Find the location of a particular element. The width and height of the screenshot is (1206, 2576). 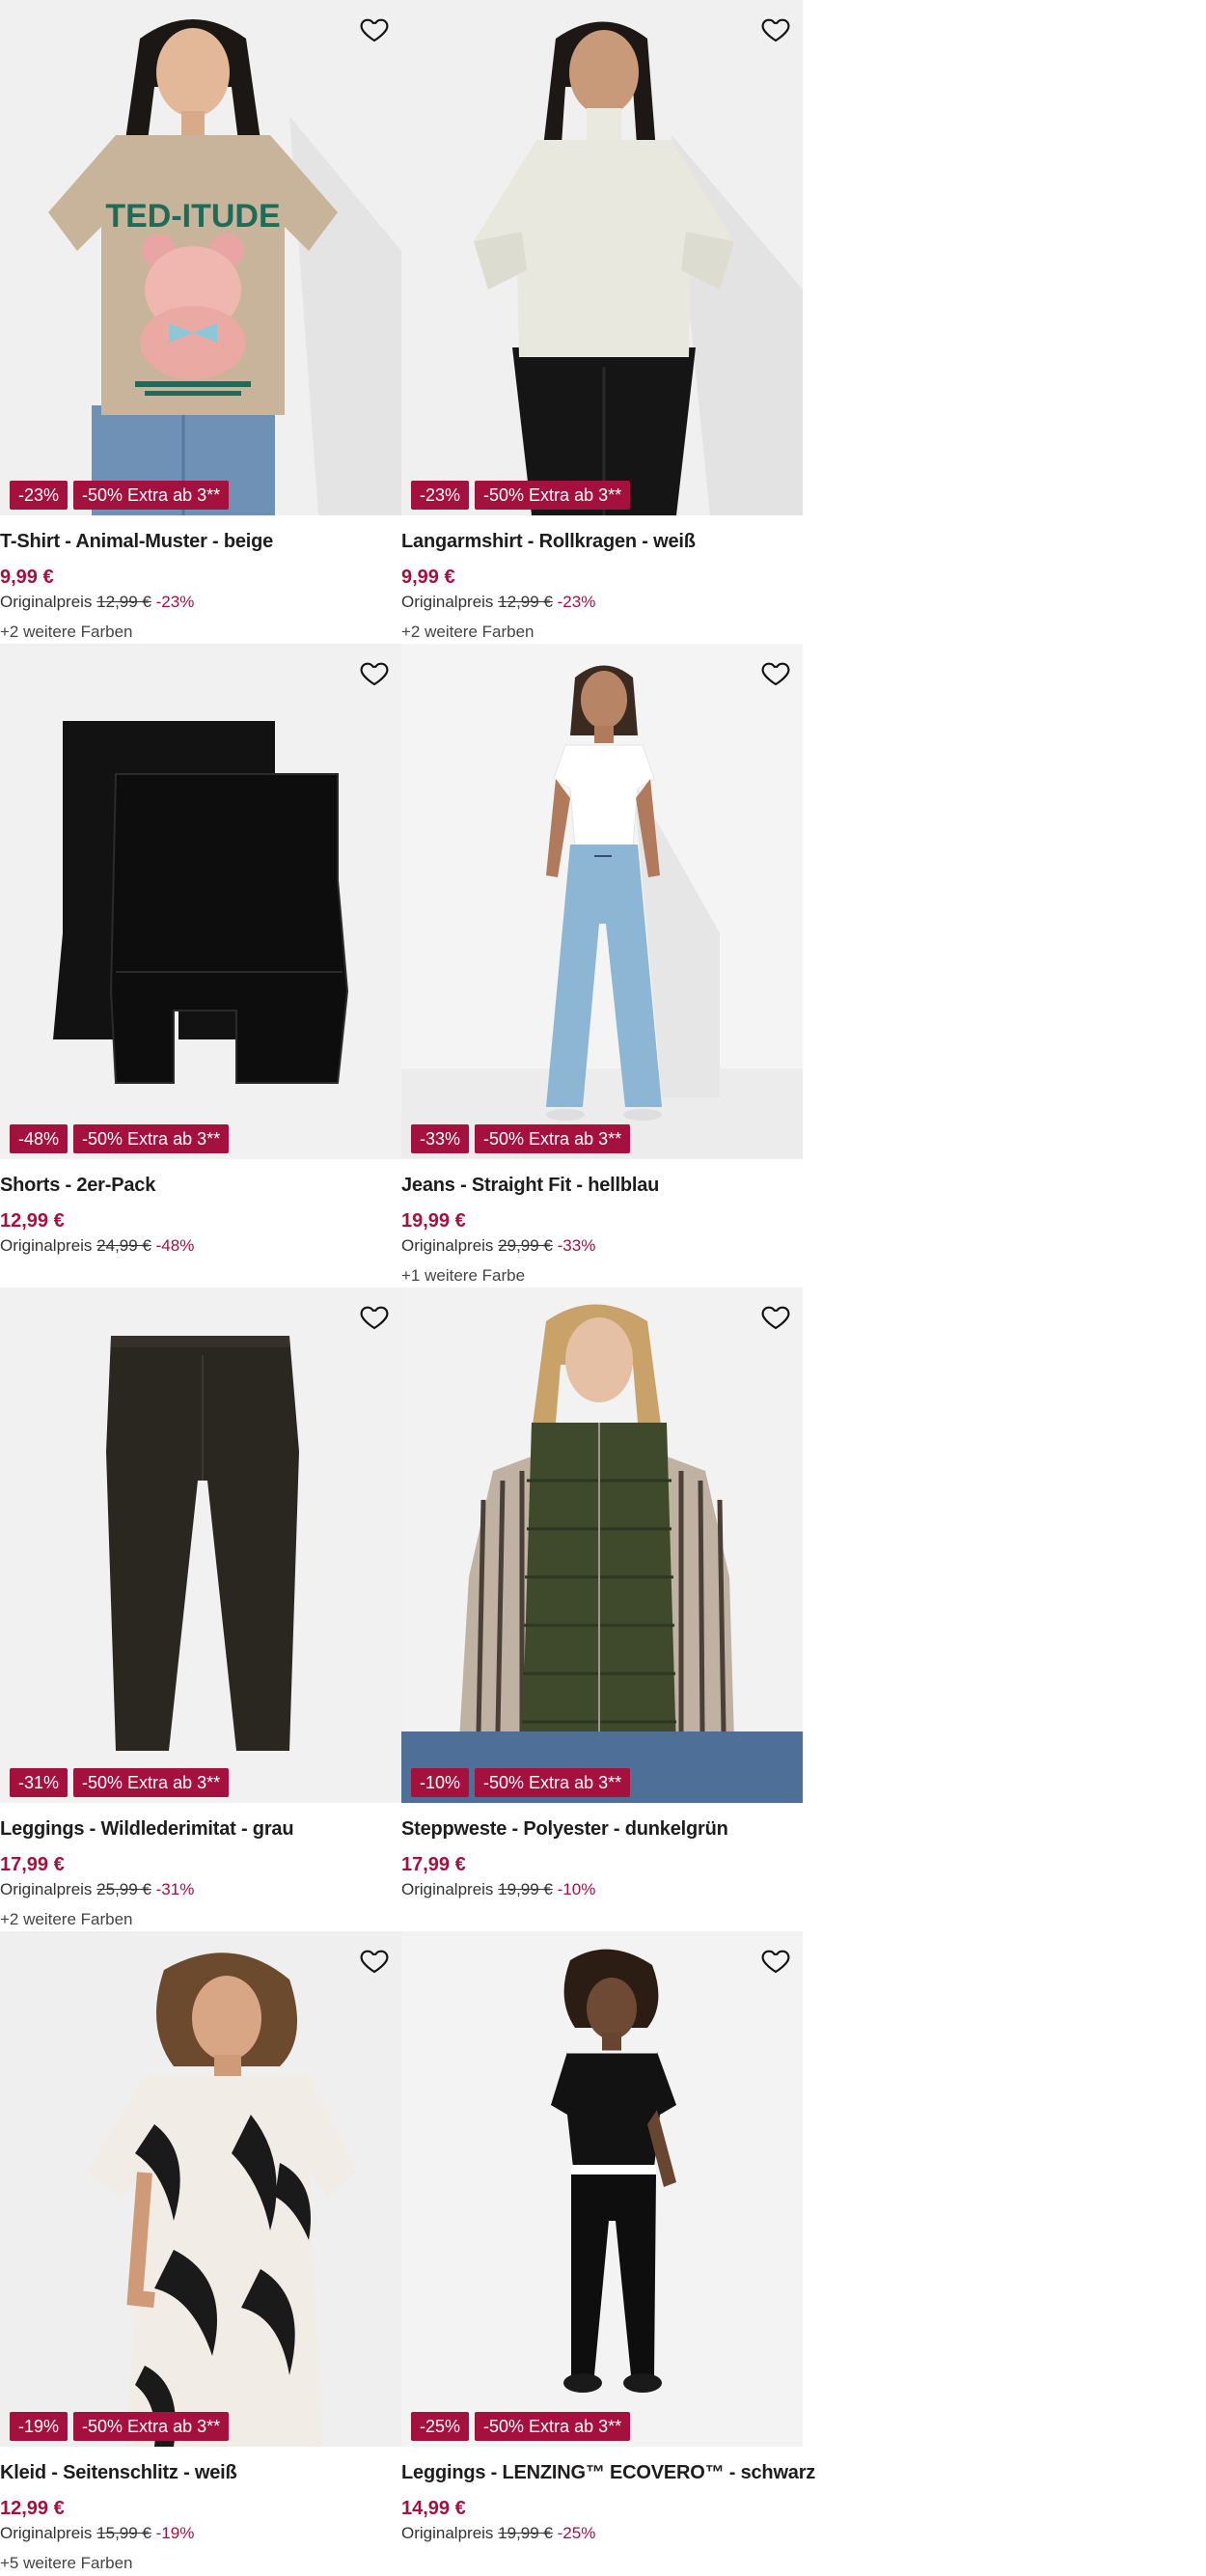

product-photo-vest is located at coordinates (602, 1545).